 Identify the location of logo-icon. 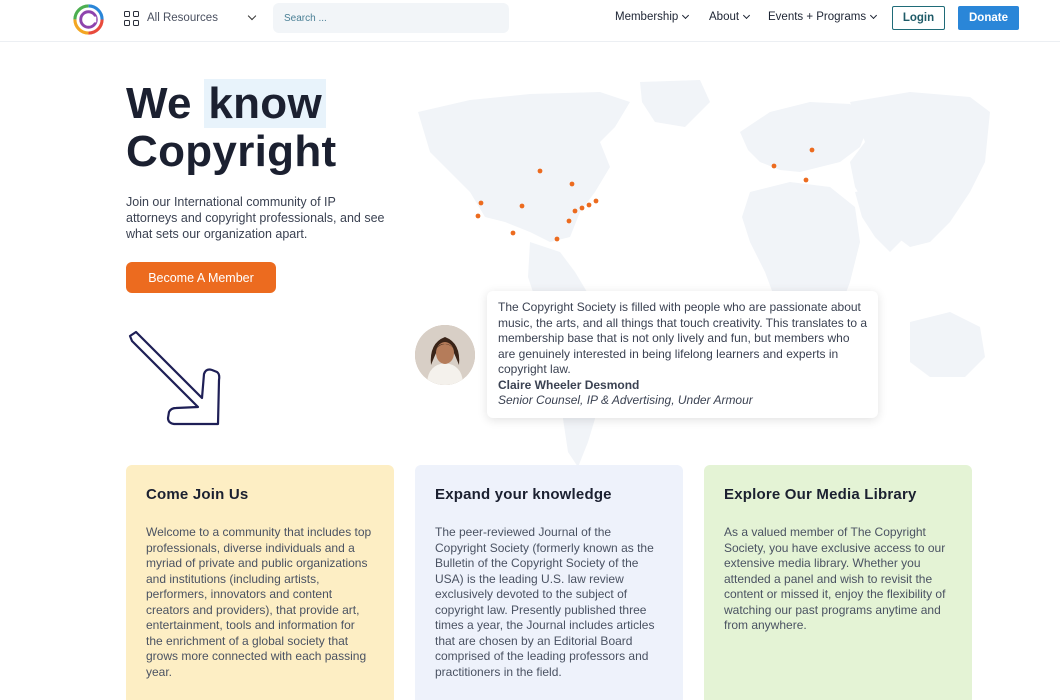
(88, 19).